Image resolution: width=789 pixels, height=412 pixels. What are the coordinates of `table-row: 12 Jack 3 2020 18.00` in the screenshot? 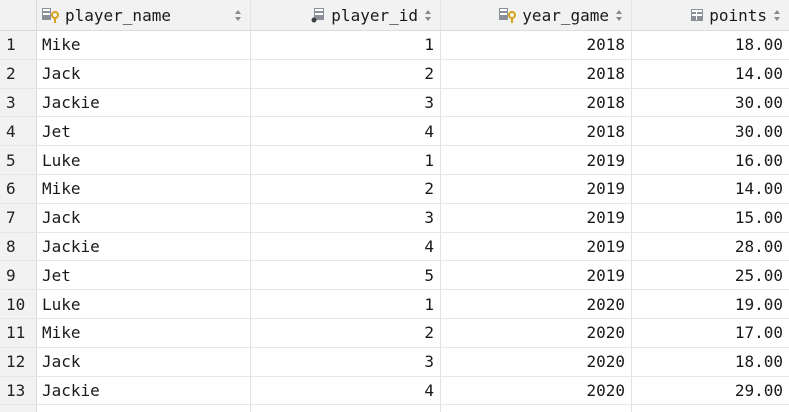 It's located at (394, 362).